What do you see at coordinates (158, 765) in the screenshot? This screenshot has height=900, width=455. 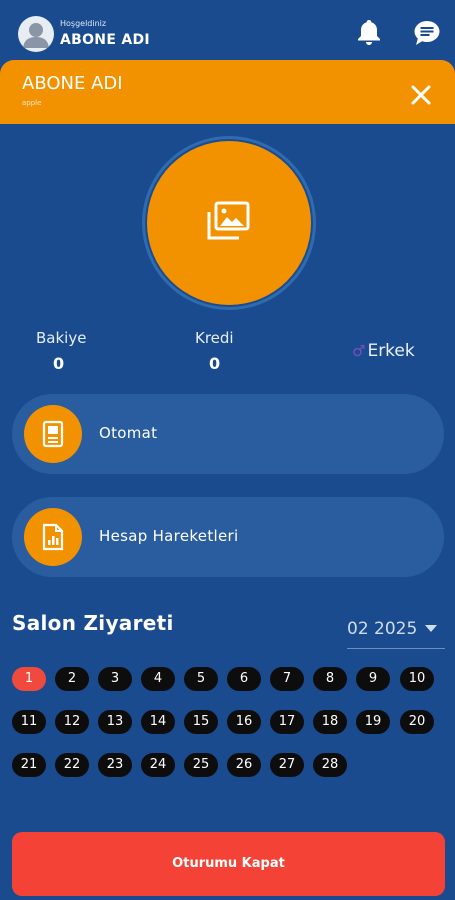 I see `day-chip: 24` at bounding box center [158, 765].